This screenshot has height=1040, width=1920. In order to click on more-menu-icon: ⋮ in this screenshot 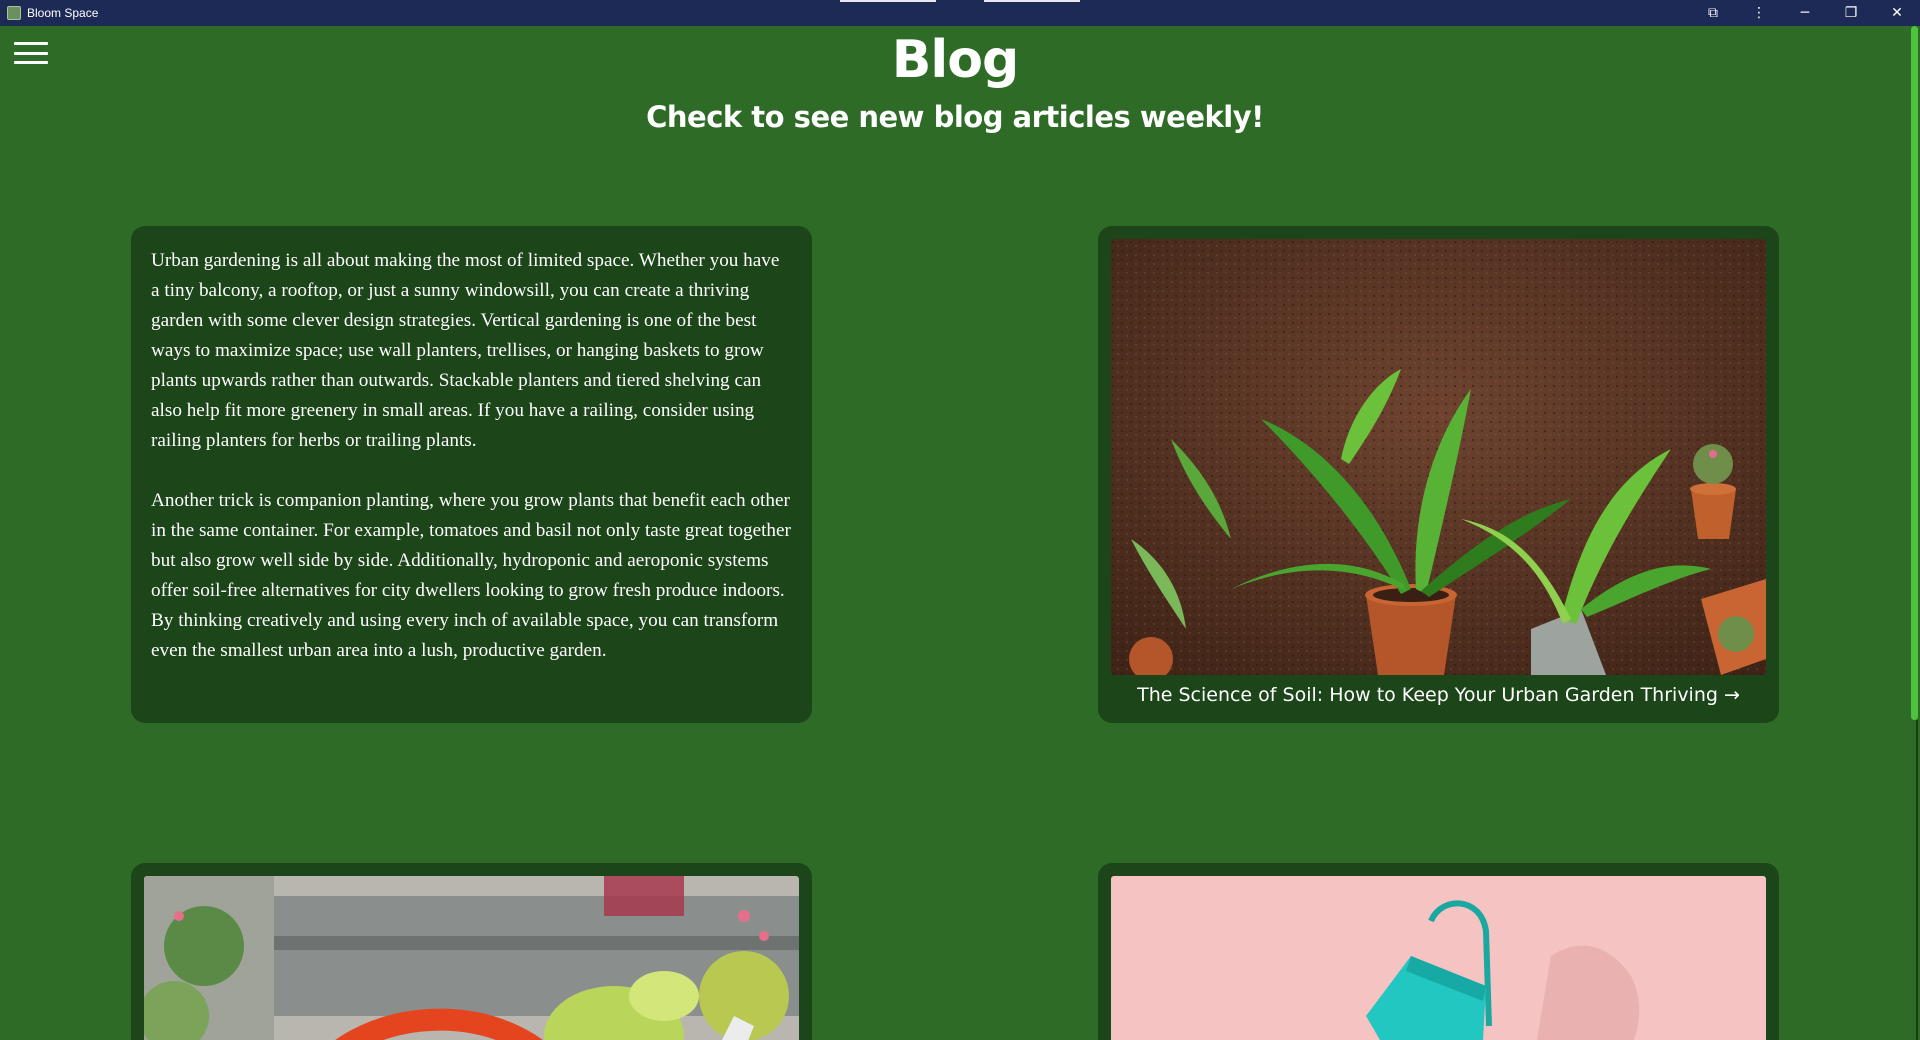, I will do `click(1759, 13)`.